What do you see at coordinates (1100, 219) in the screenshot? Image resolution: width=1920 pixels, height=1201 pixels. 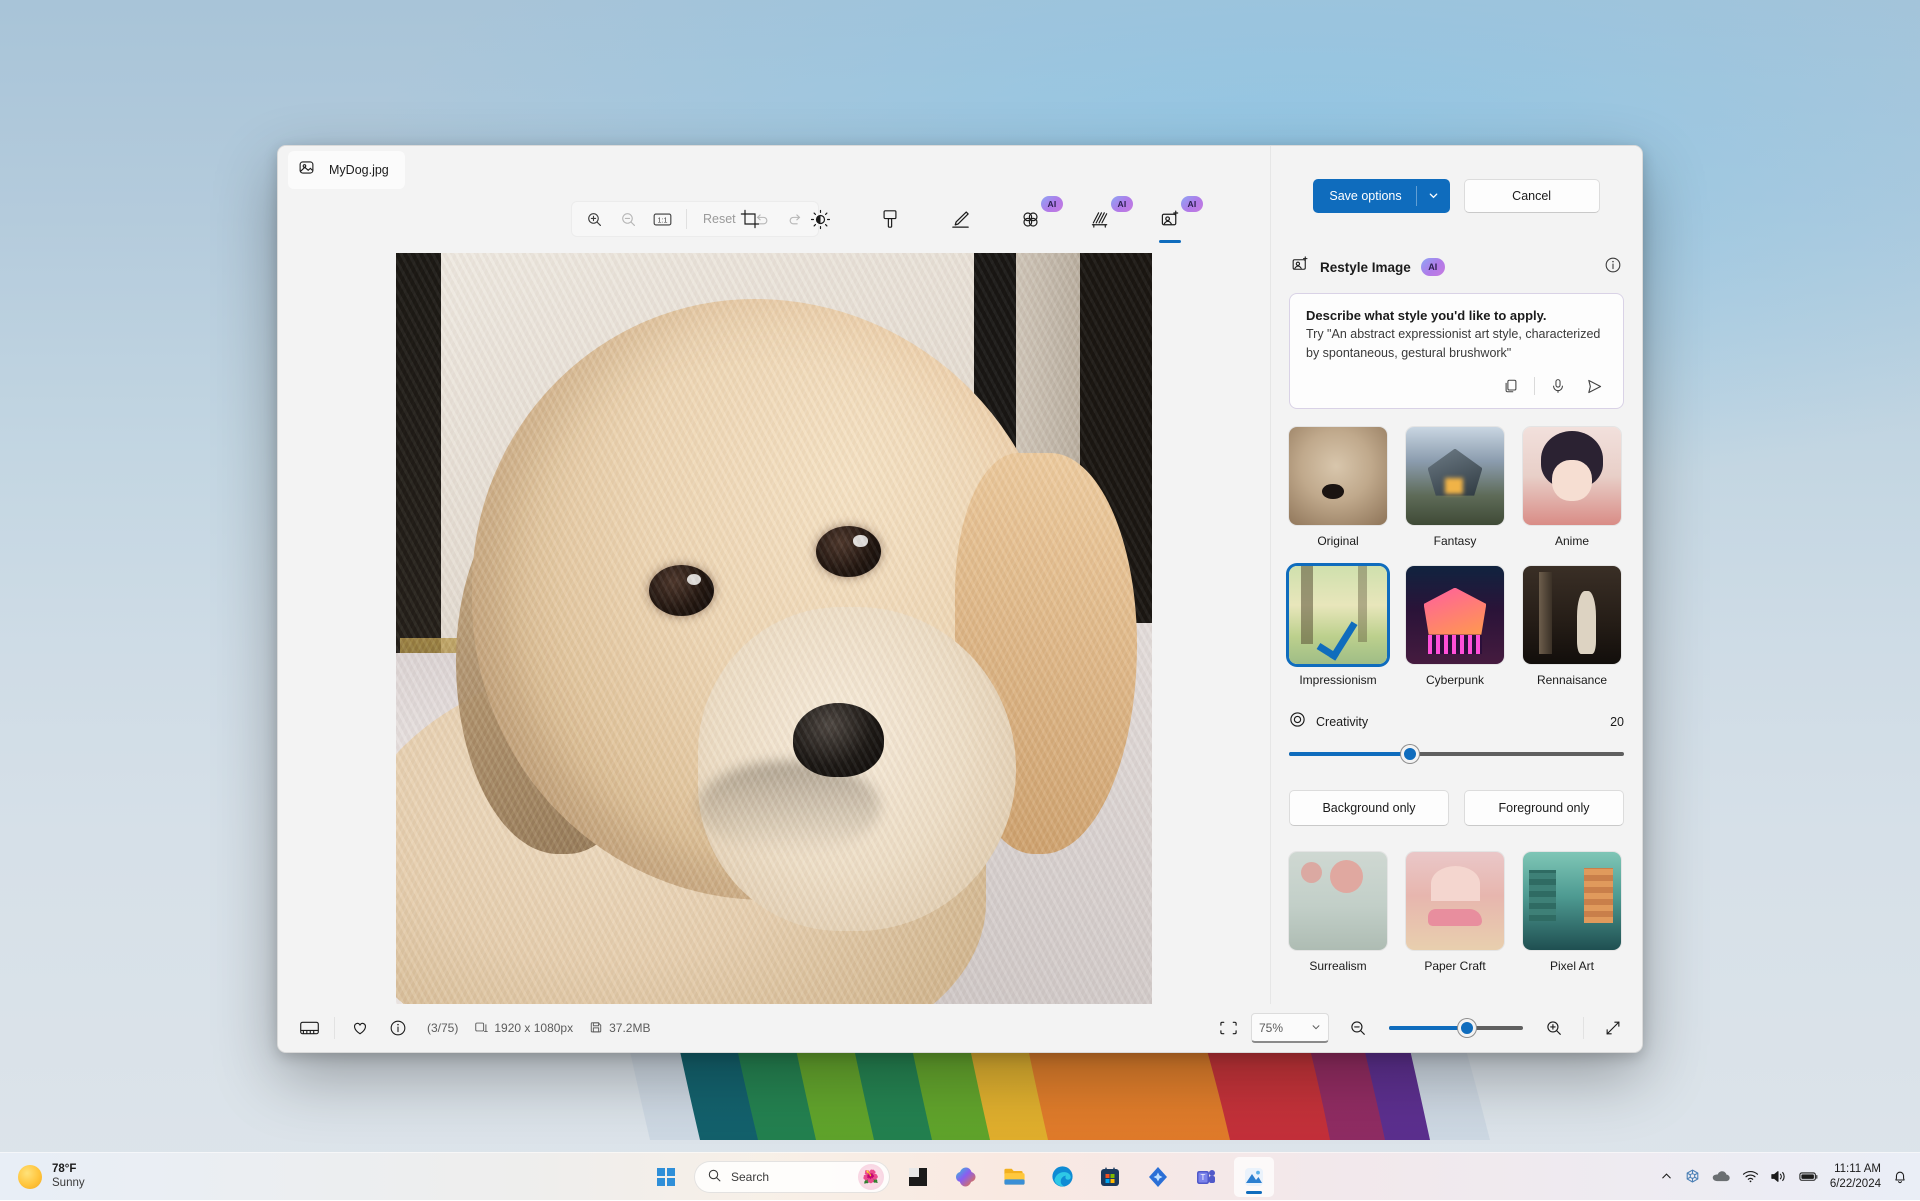 I see `erase-objects-tool: AI` at bounding box center [1100, 219].